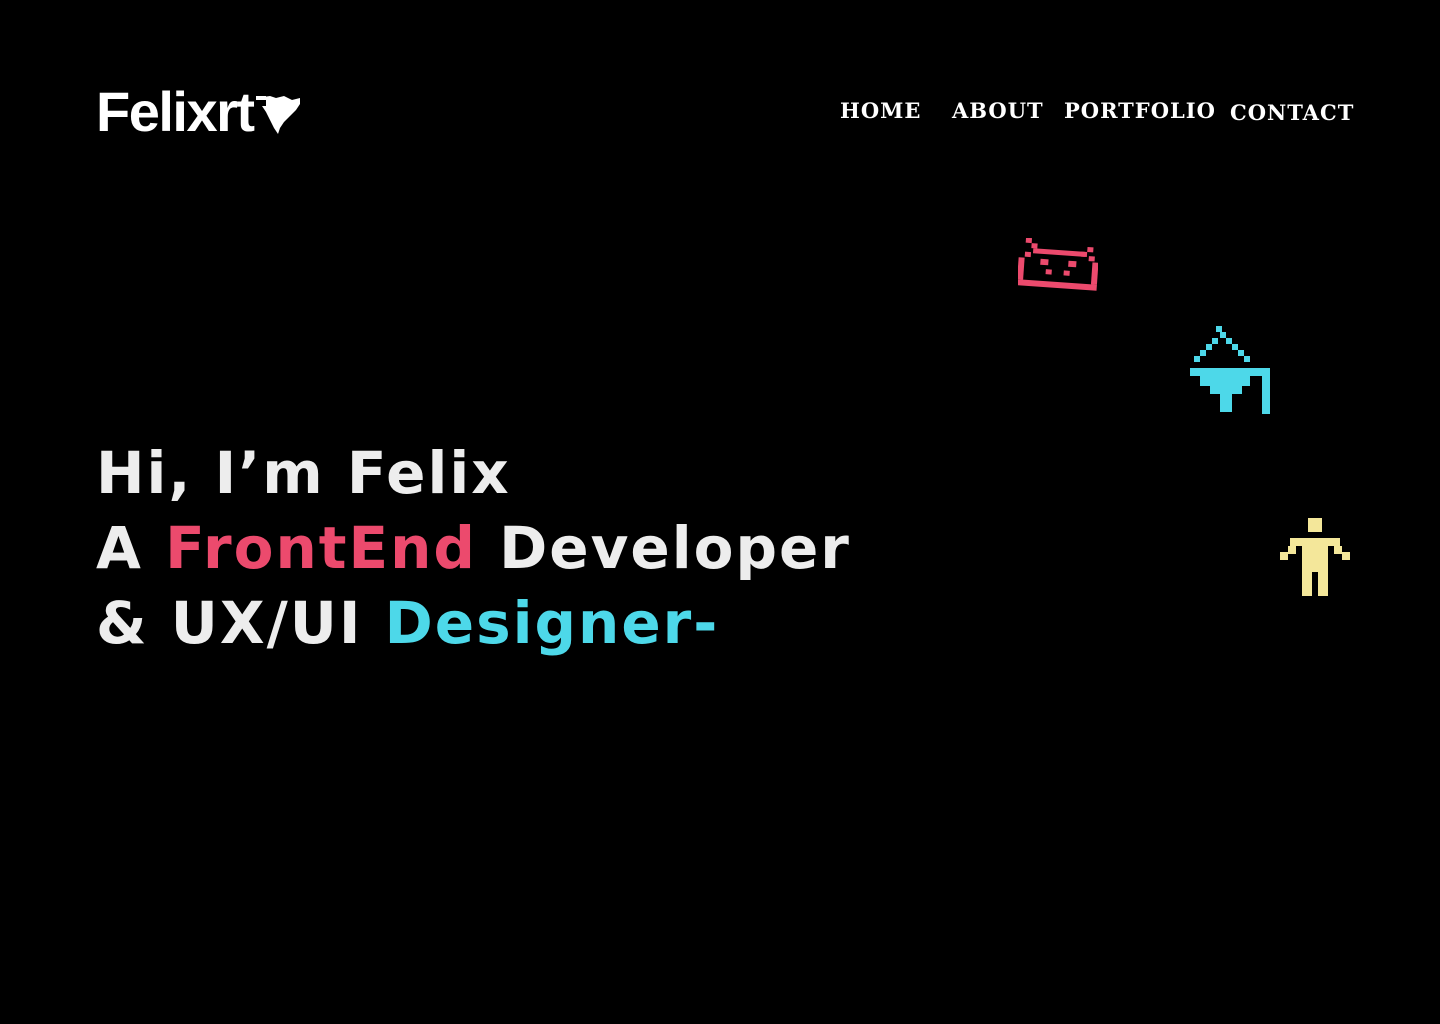 This screenshot has height=1024, width=1440. Describe the element at coordinates (1140, 110) in the screenshot. I see `nav-portfolio-link: PORTFOLIO` at that location.